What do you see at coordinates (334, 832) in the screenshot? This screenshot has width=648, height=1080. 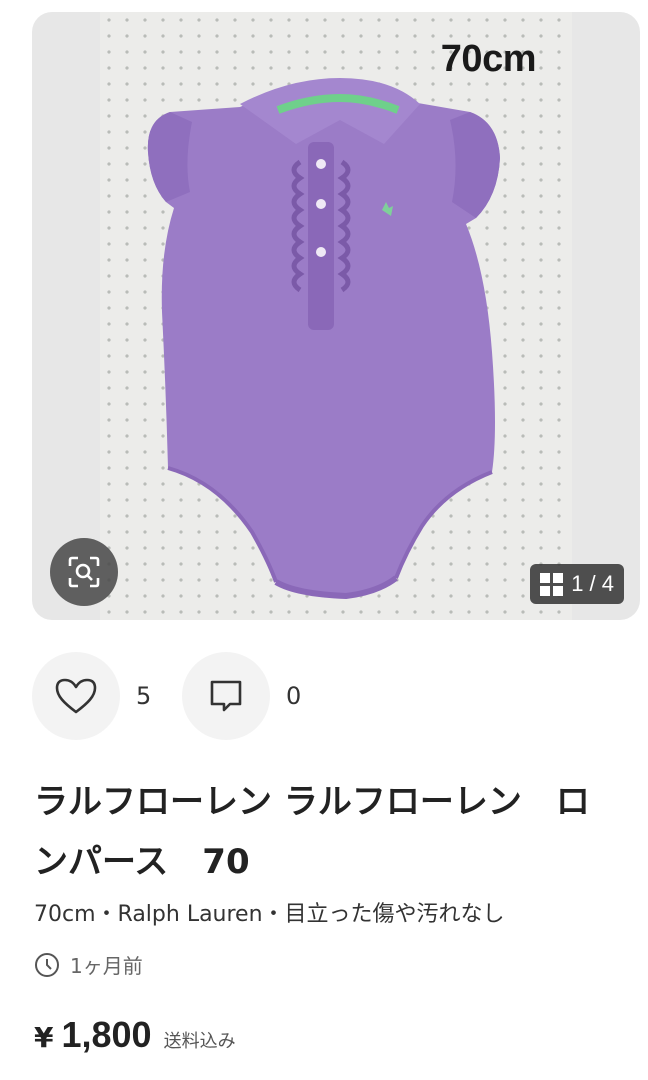 I see `product-title: ラルフローレン ラルフローレン ロ ンパース 70` at bounding box center [334, 832].